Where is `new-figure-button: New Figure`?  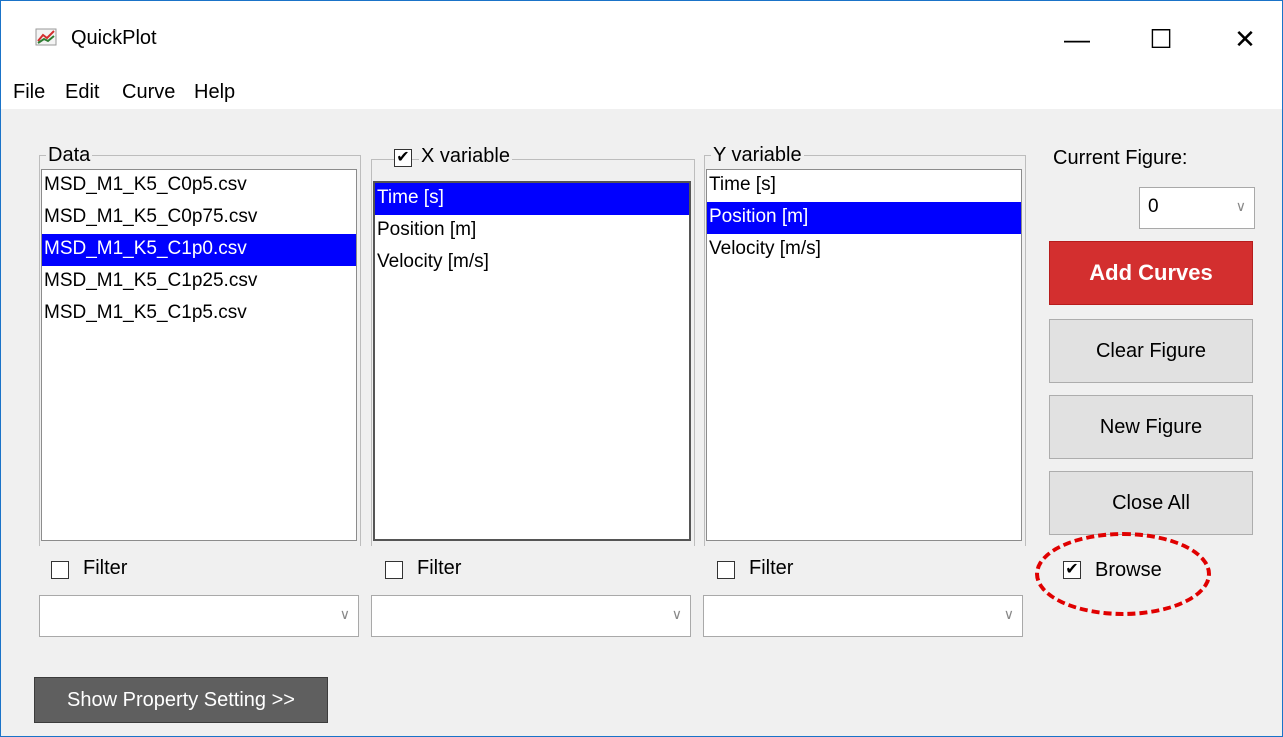 new-figure-button: New Figure is located at coordinates (1151, 427).